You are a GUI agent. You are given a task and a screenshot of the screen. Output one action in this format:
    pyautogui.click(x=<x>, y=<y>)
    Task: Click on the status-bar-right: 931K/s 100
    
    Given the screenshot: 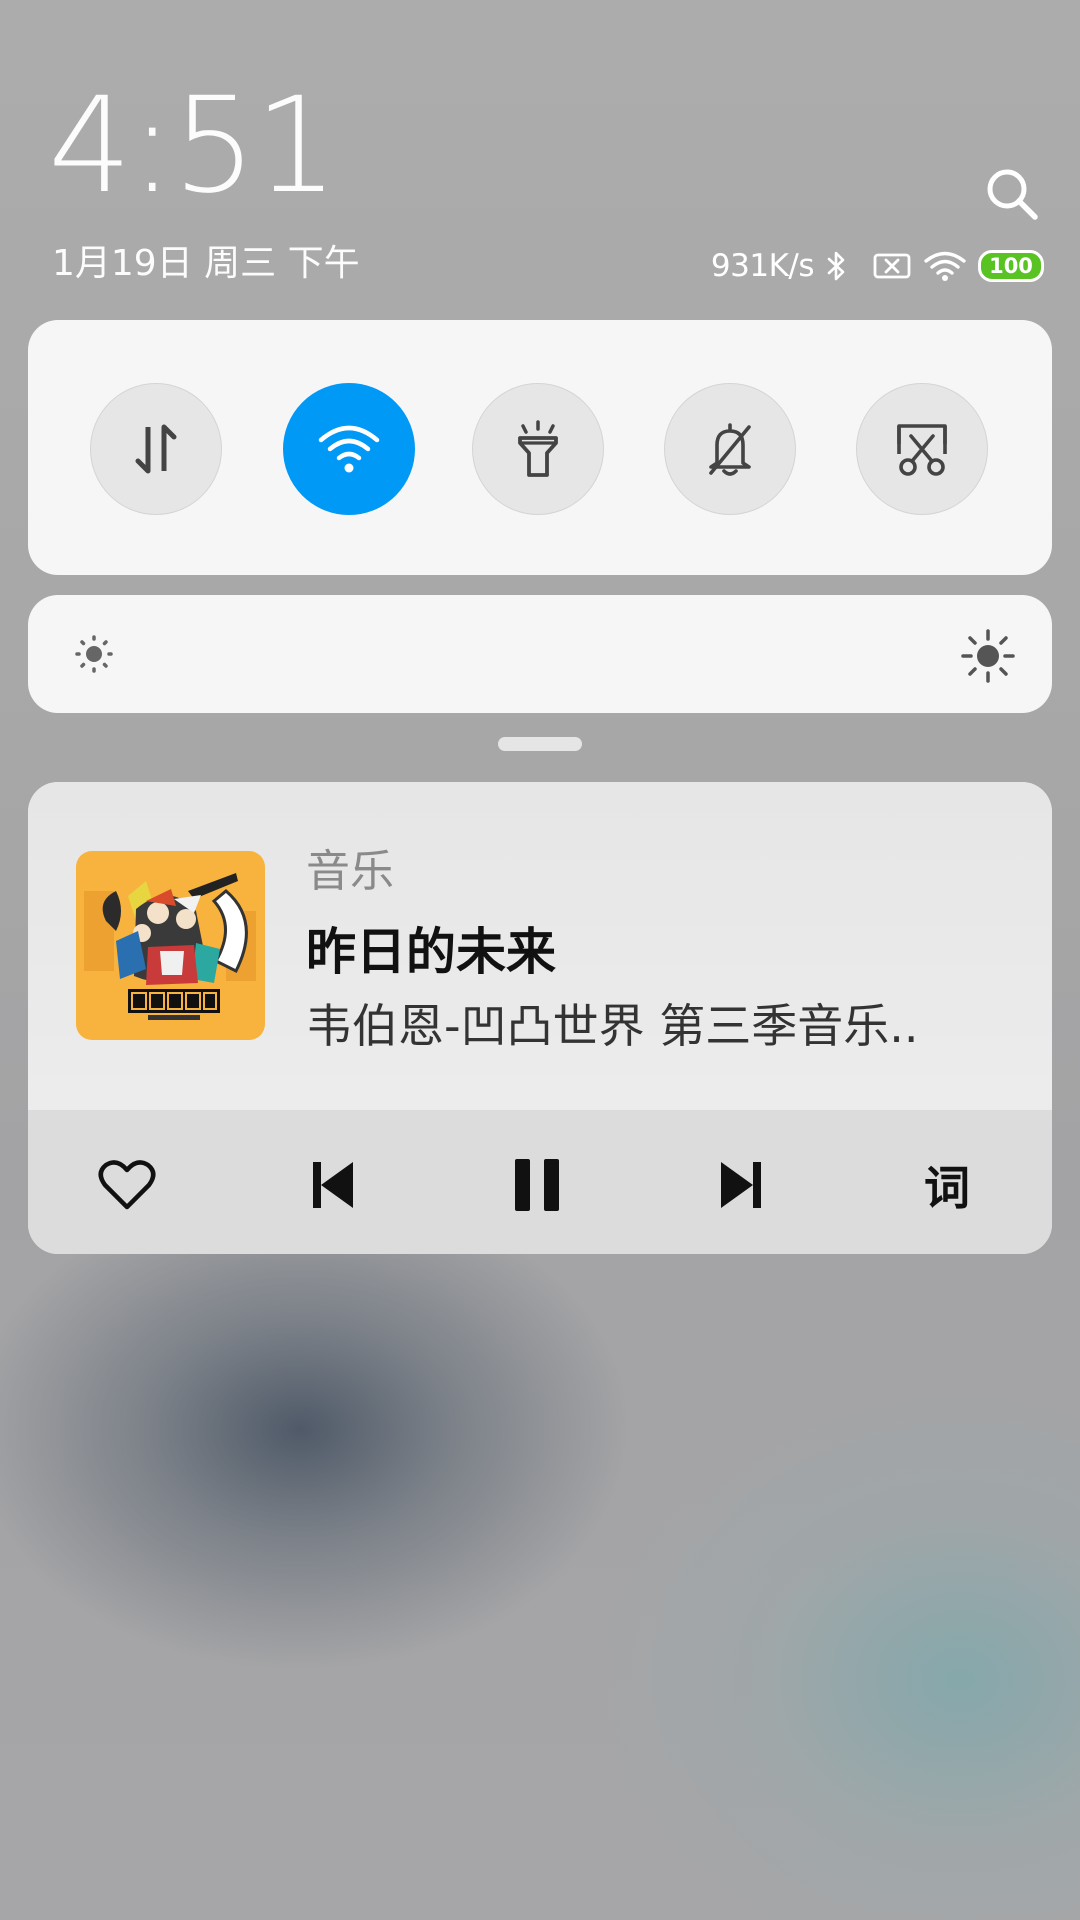 What is the action you would take?
    pyautogui.click(x=877, y=266)
    